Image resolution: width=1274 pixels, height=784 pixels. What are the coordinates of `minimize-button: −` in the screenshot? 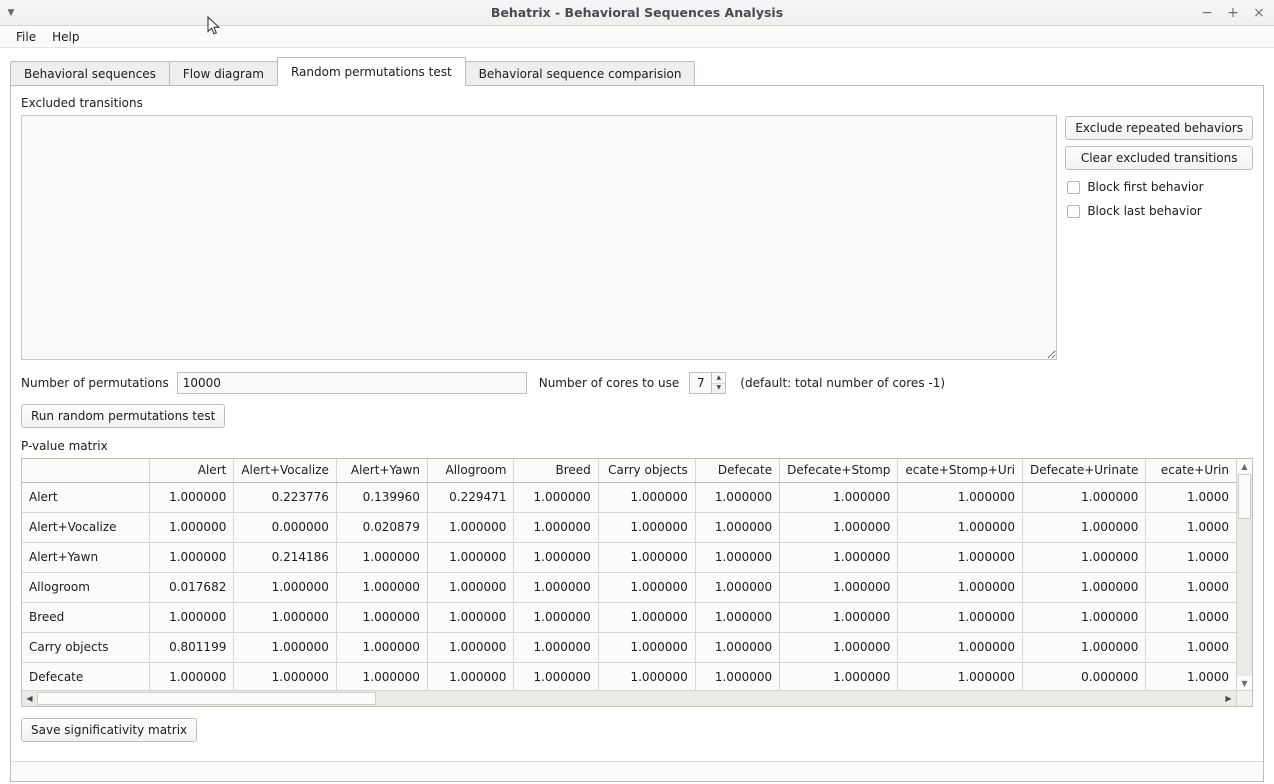 It's located at (1207, 13).